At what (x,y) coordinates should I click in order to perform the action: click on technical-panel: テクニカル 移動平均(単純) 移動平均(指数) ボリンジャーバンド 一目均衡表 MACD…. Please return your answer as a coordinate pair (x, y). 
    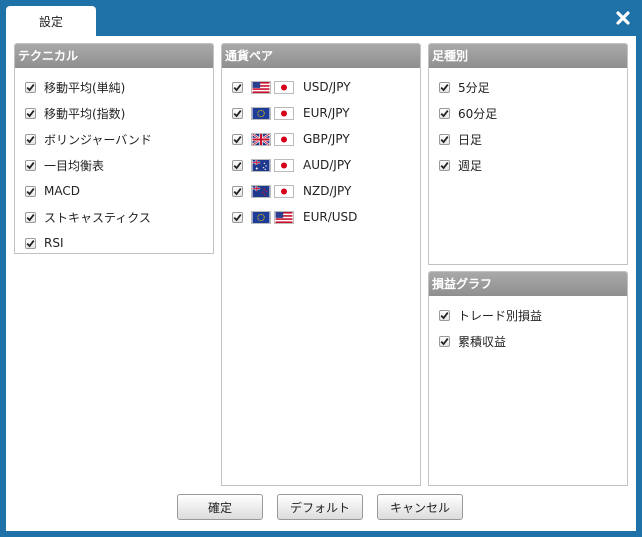
    Looking at the image, I should click on (114, 148).